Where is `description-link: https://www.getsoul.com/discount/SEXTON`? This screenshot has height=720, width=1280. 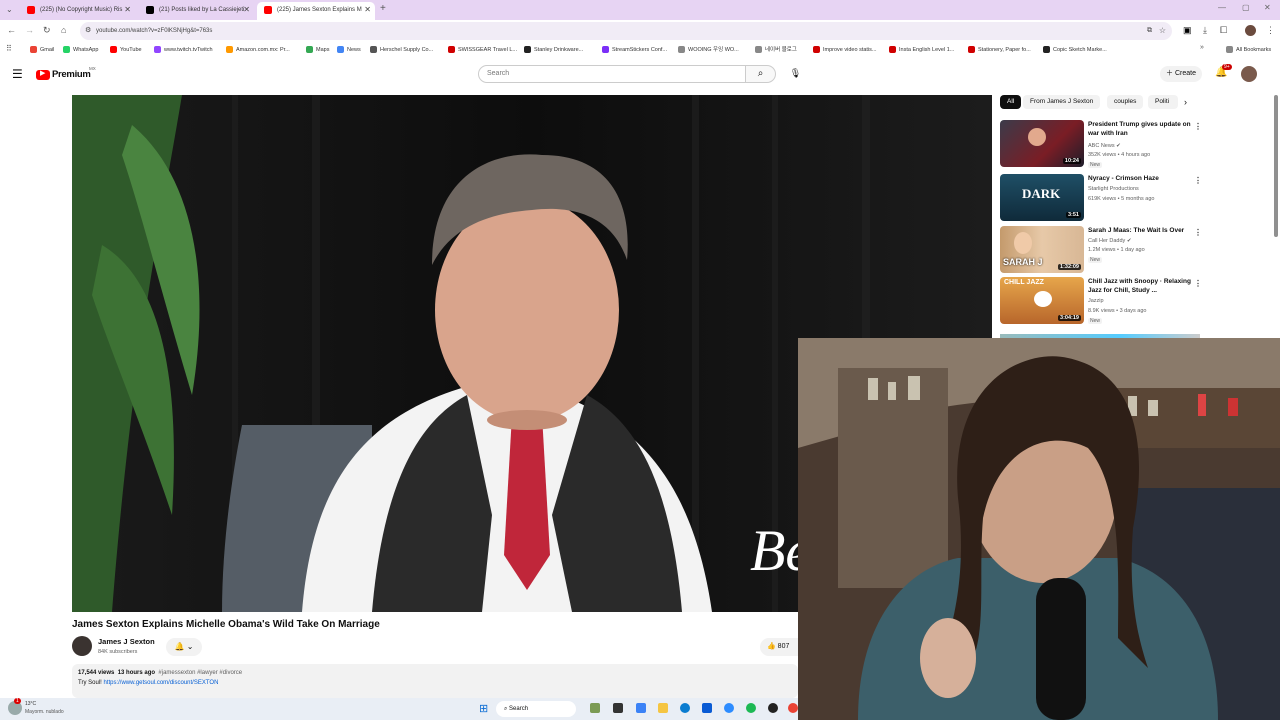
description-link: https://www.getsoul.com/discount/SEXTON is located at coordinates (160, 683).